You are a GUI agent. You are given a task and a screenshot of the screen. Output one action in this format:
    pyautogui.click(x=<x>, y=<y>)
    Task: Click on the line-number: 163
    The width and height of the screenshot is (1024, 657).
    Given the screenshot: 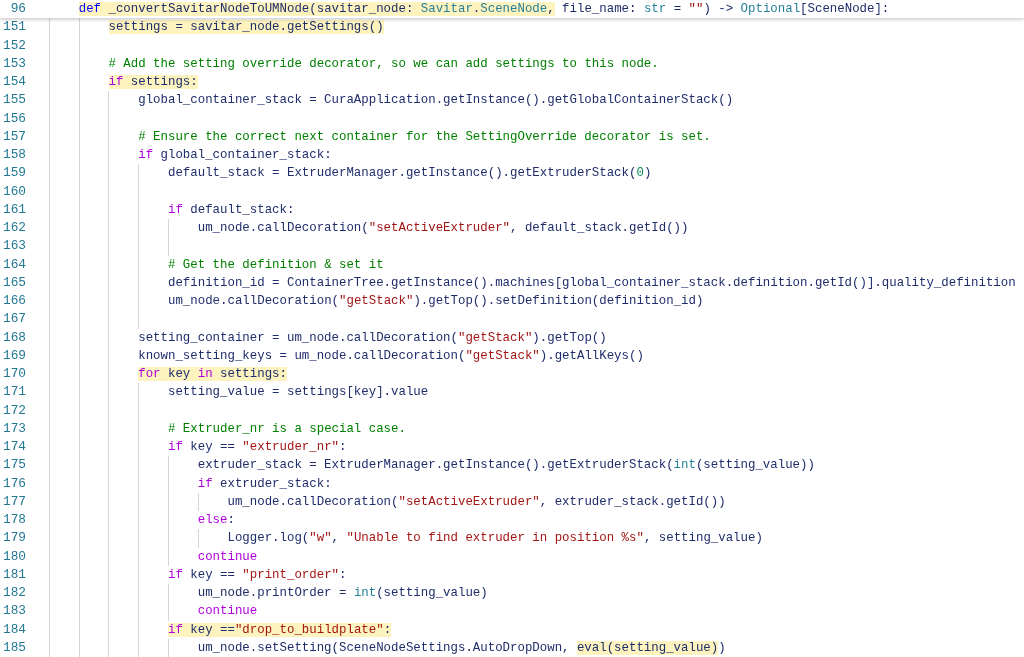 What is the action you would take?
    pyautogui.click(x=13, y=246)
    